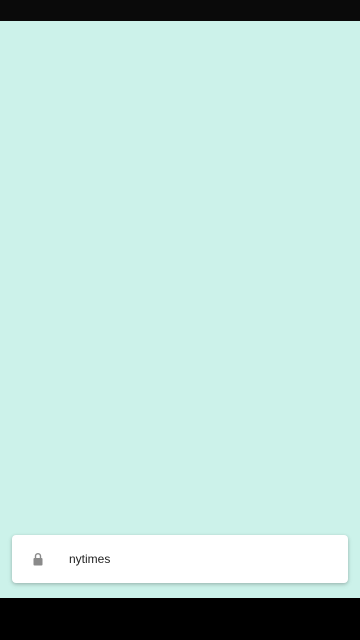 The height and width of the screenshot is (640, 360). Describe the element at coordinates (180, 559) in the screenshot. I see `site-info-bar: nytimes` at that location.